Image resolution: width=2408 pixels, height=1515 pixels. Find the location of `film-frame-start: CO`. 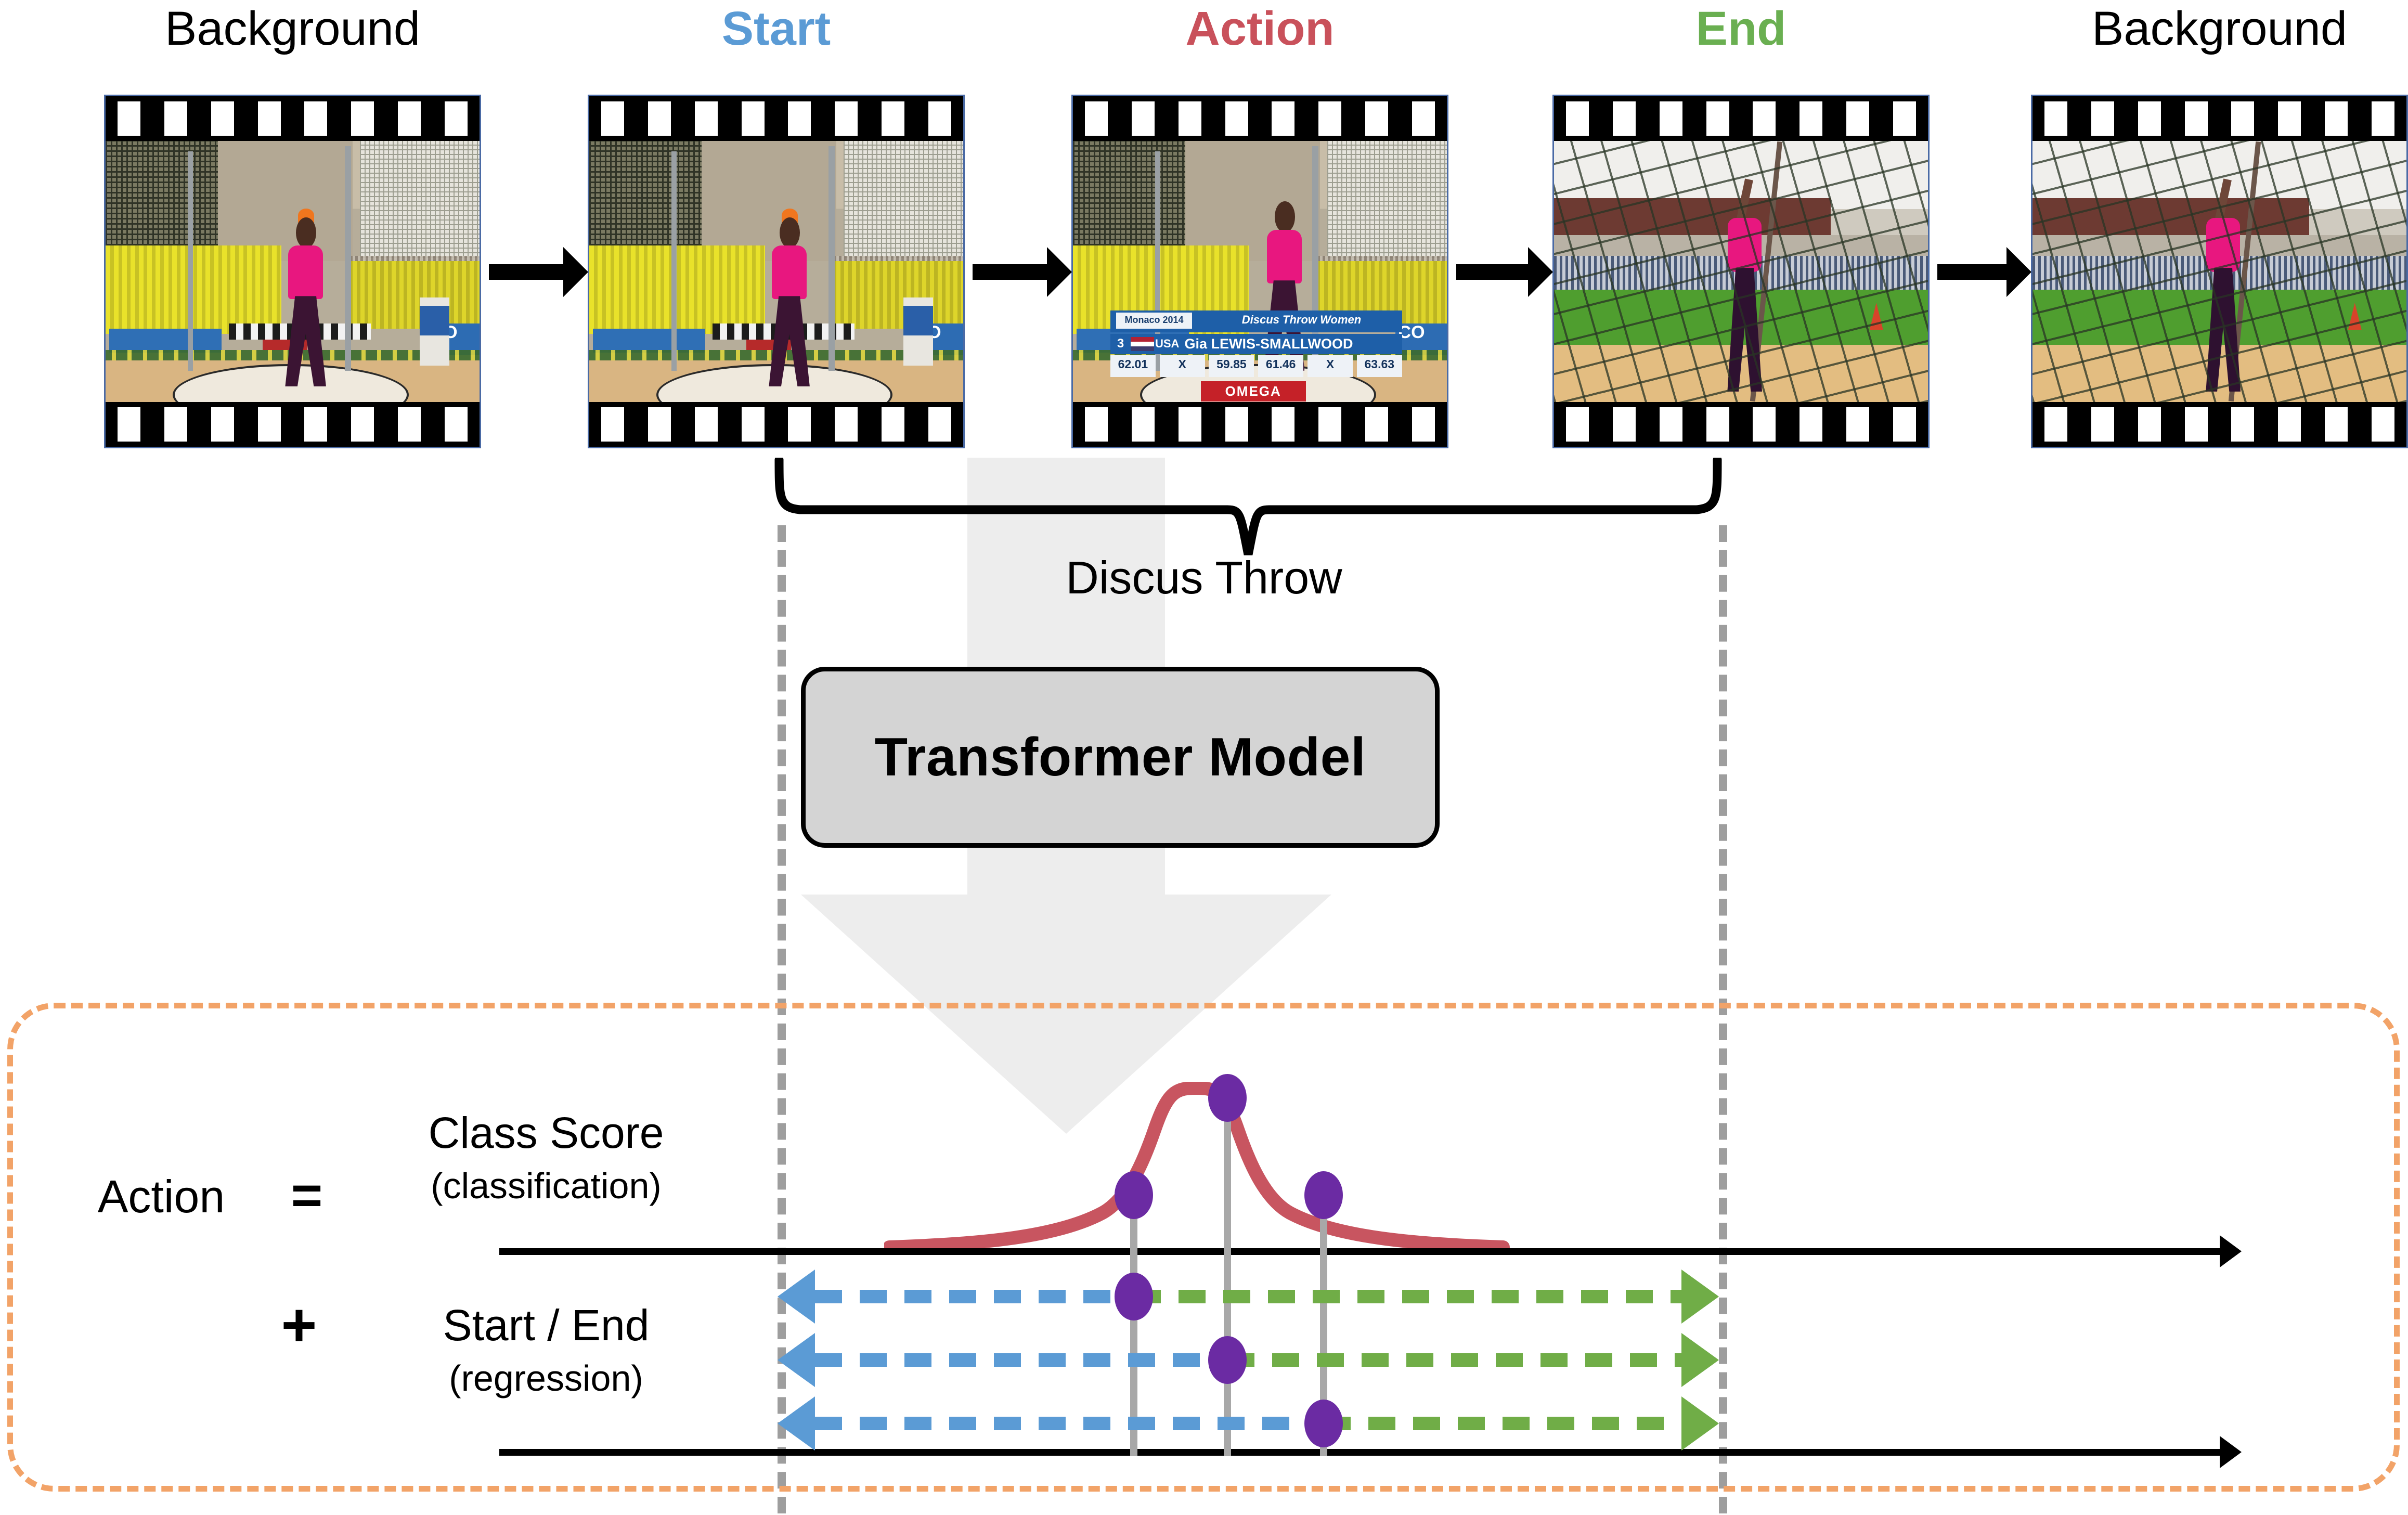

film-frame-start: CO is located at coordinates (776, 271).